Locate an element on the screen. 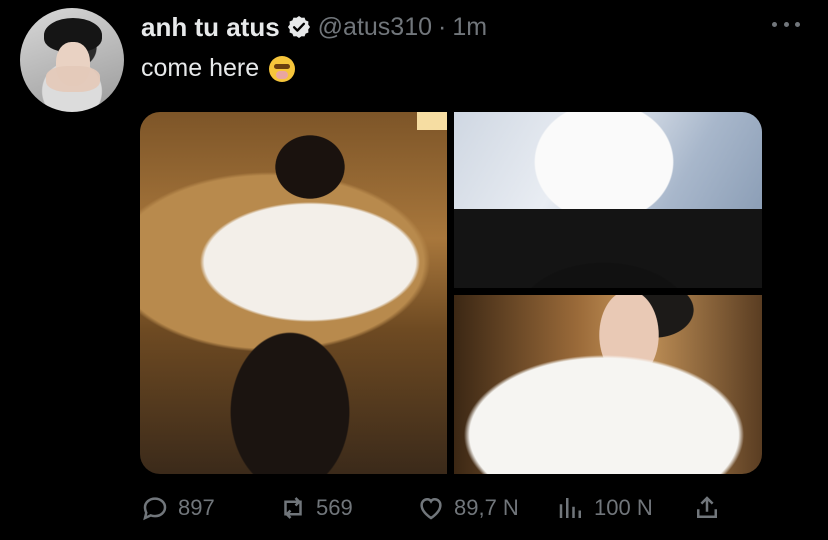 The height and width of the screenshot is (540, 828). like-button: 89,7 N is located at coordinates (467, 508).